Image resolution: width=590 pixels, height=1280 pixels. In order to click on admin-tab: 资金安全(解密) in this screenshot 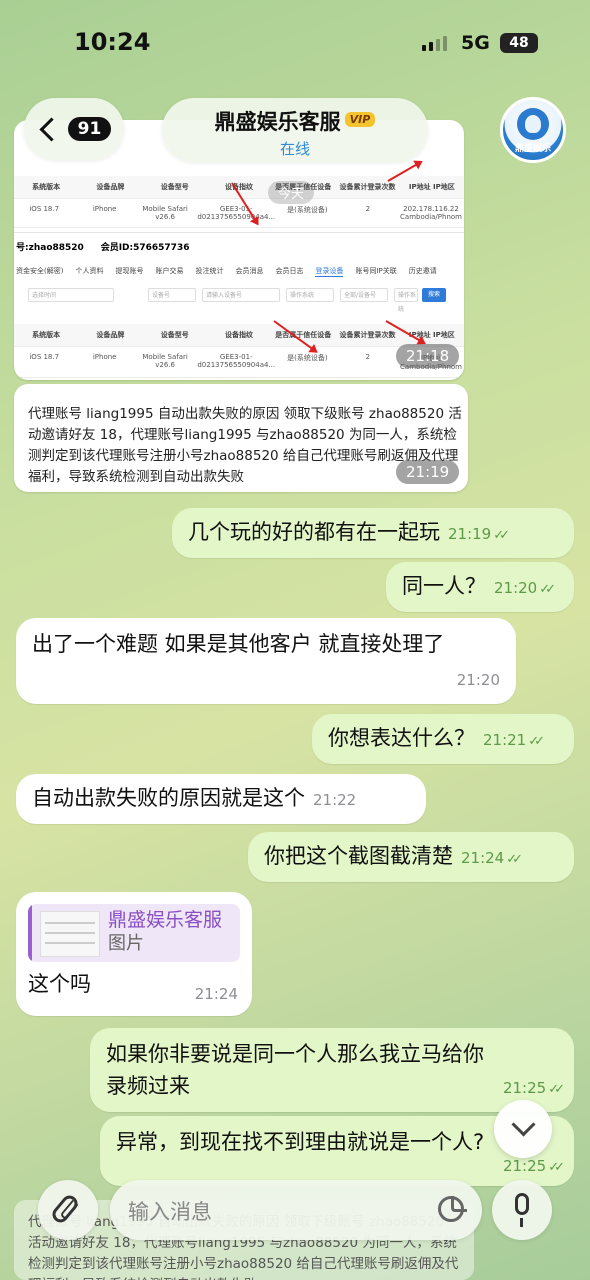, I will do `click(40, 271)`.